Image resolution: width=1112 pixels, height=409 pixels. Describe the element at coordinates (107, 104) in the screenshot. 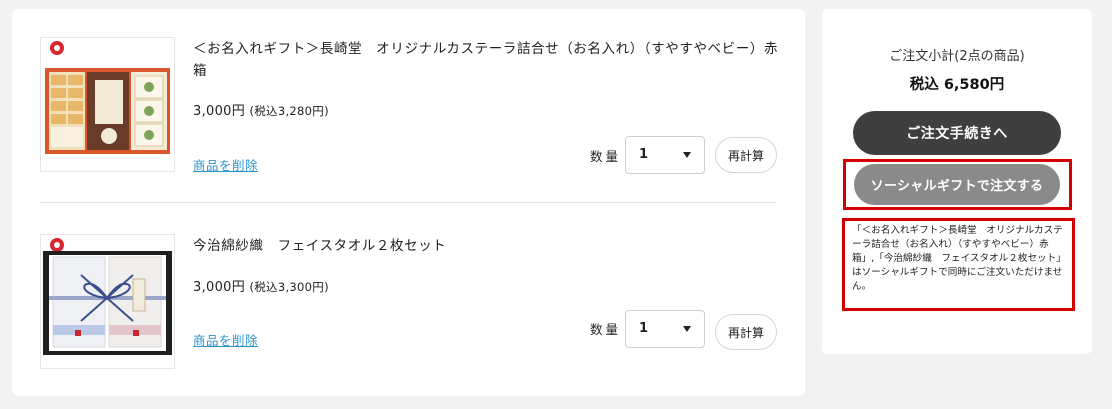

I see `castella-gift-box-image` at that location.